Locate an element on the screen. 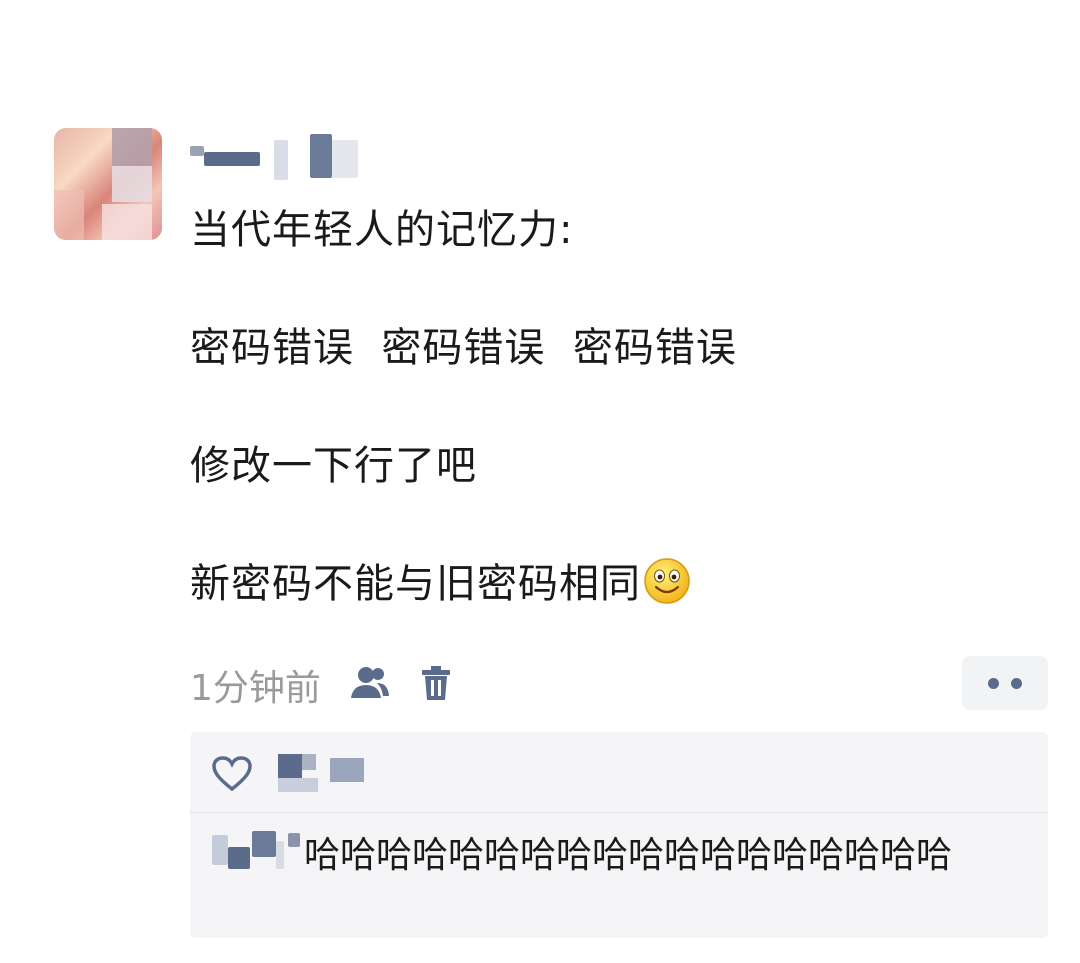 Image resolution: width=1080 pixels, height=963 pixels. post-line: 修改一下行了吧 is located at coordinates (333, 466).